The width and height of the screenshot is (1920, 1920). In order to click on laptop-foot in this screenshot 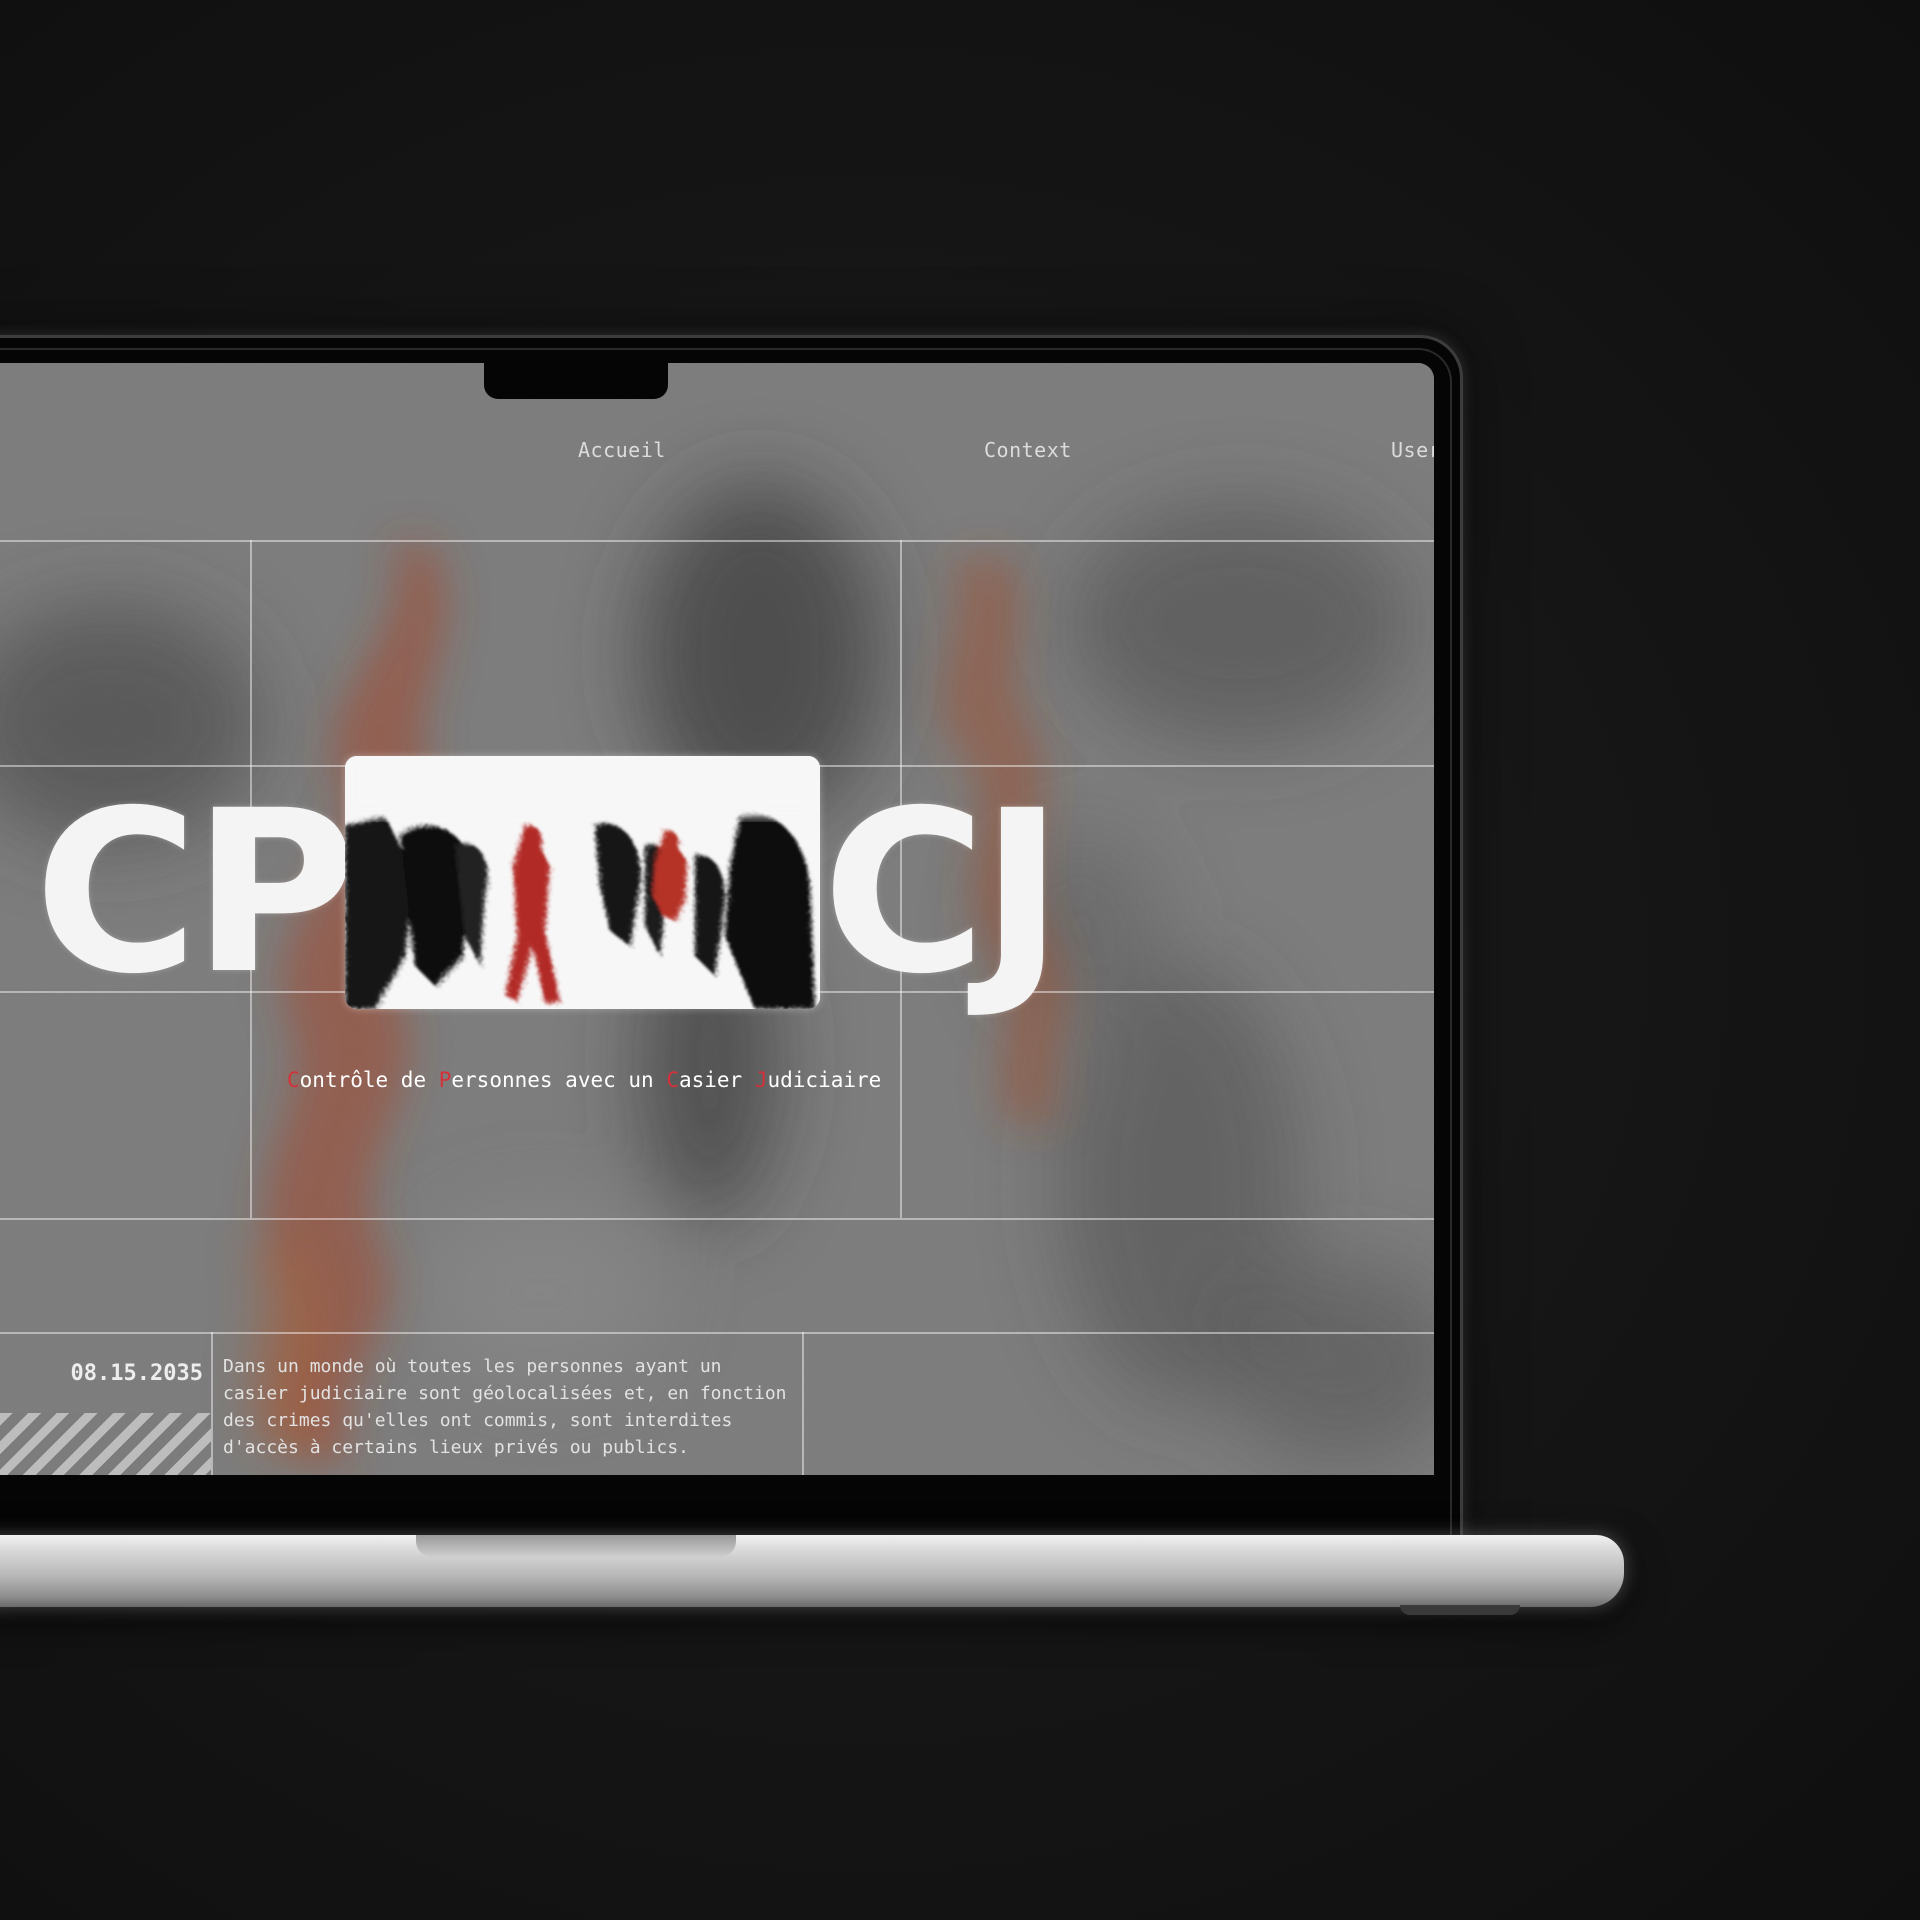, I will do `click(1460, 1610)`.